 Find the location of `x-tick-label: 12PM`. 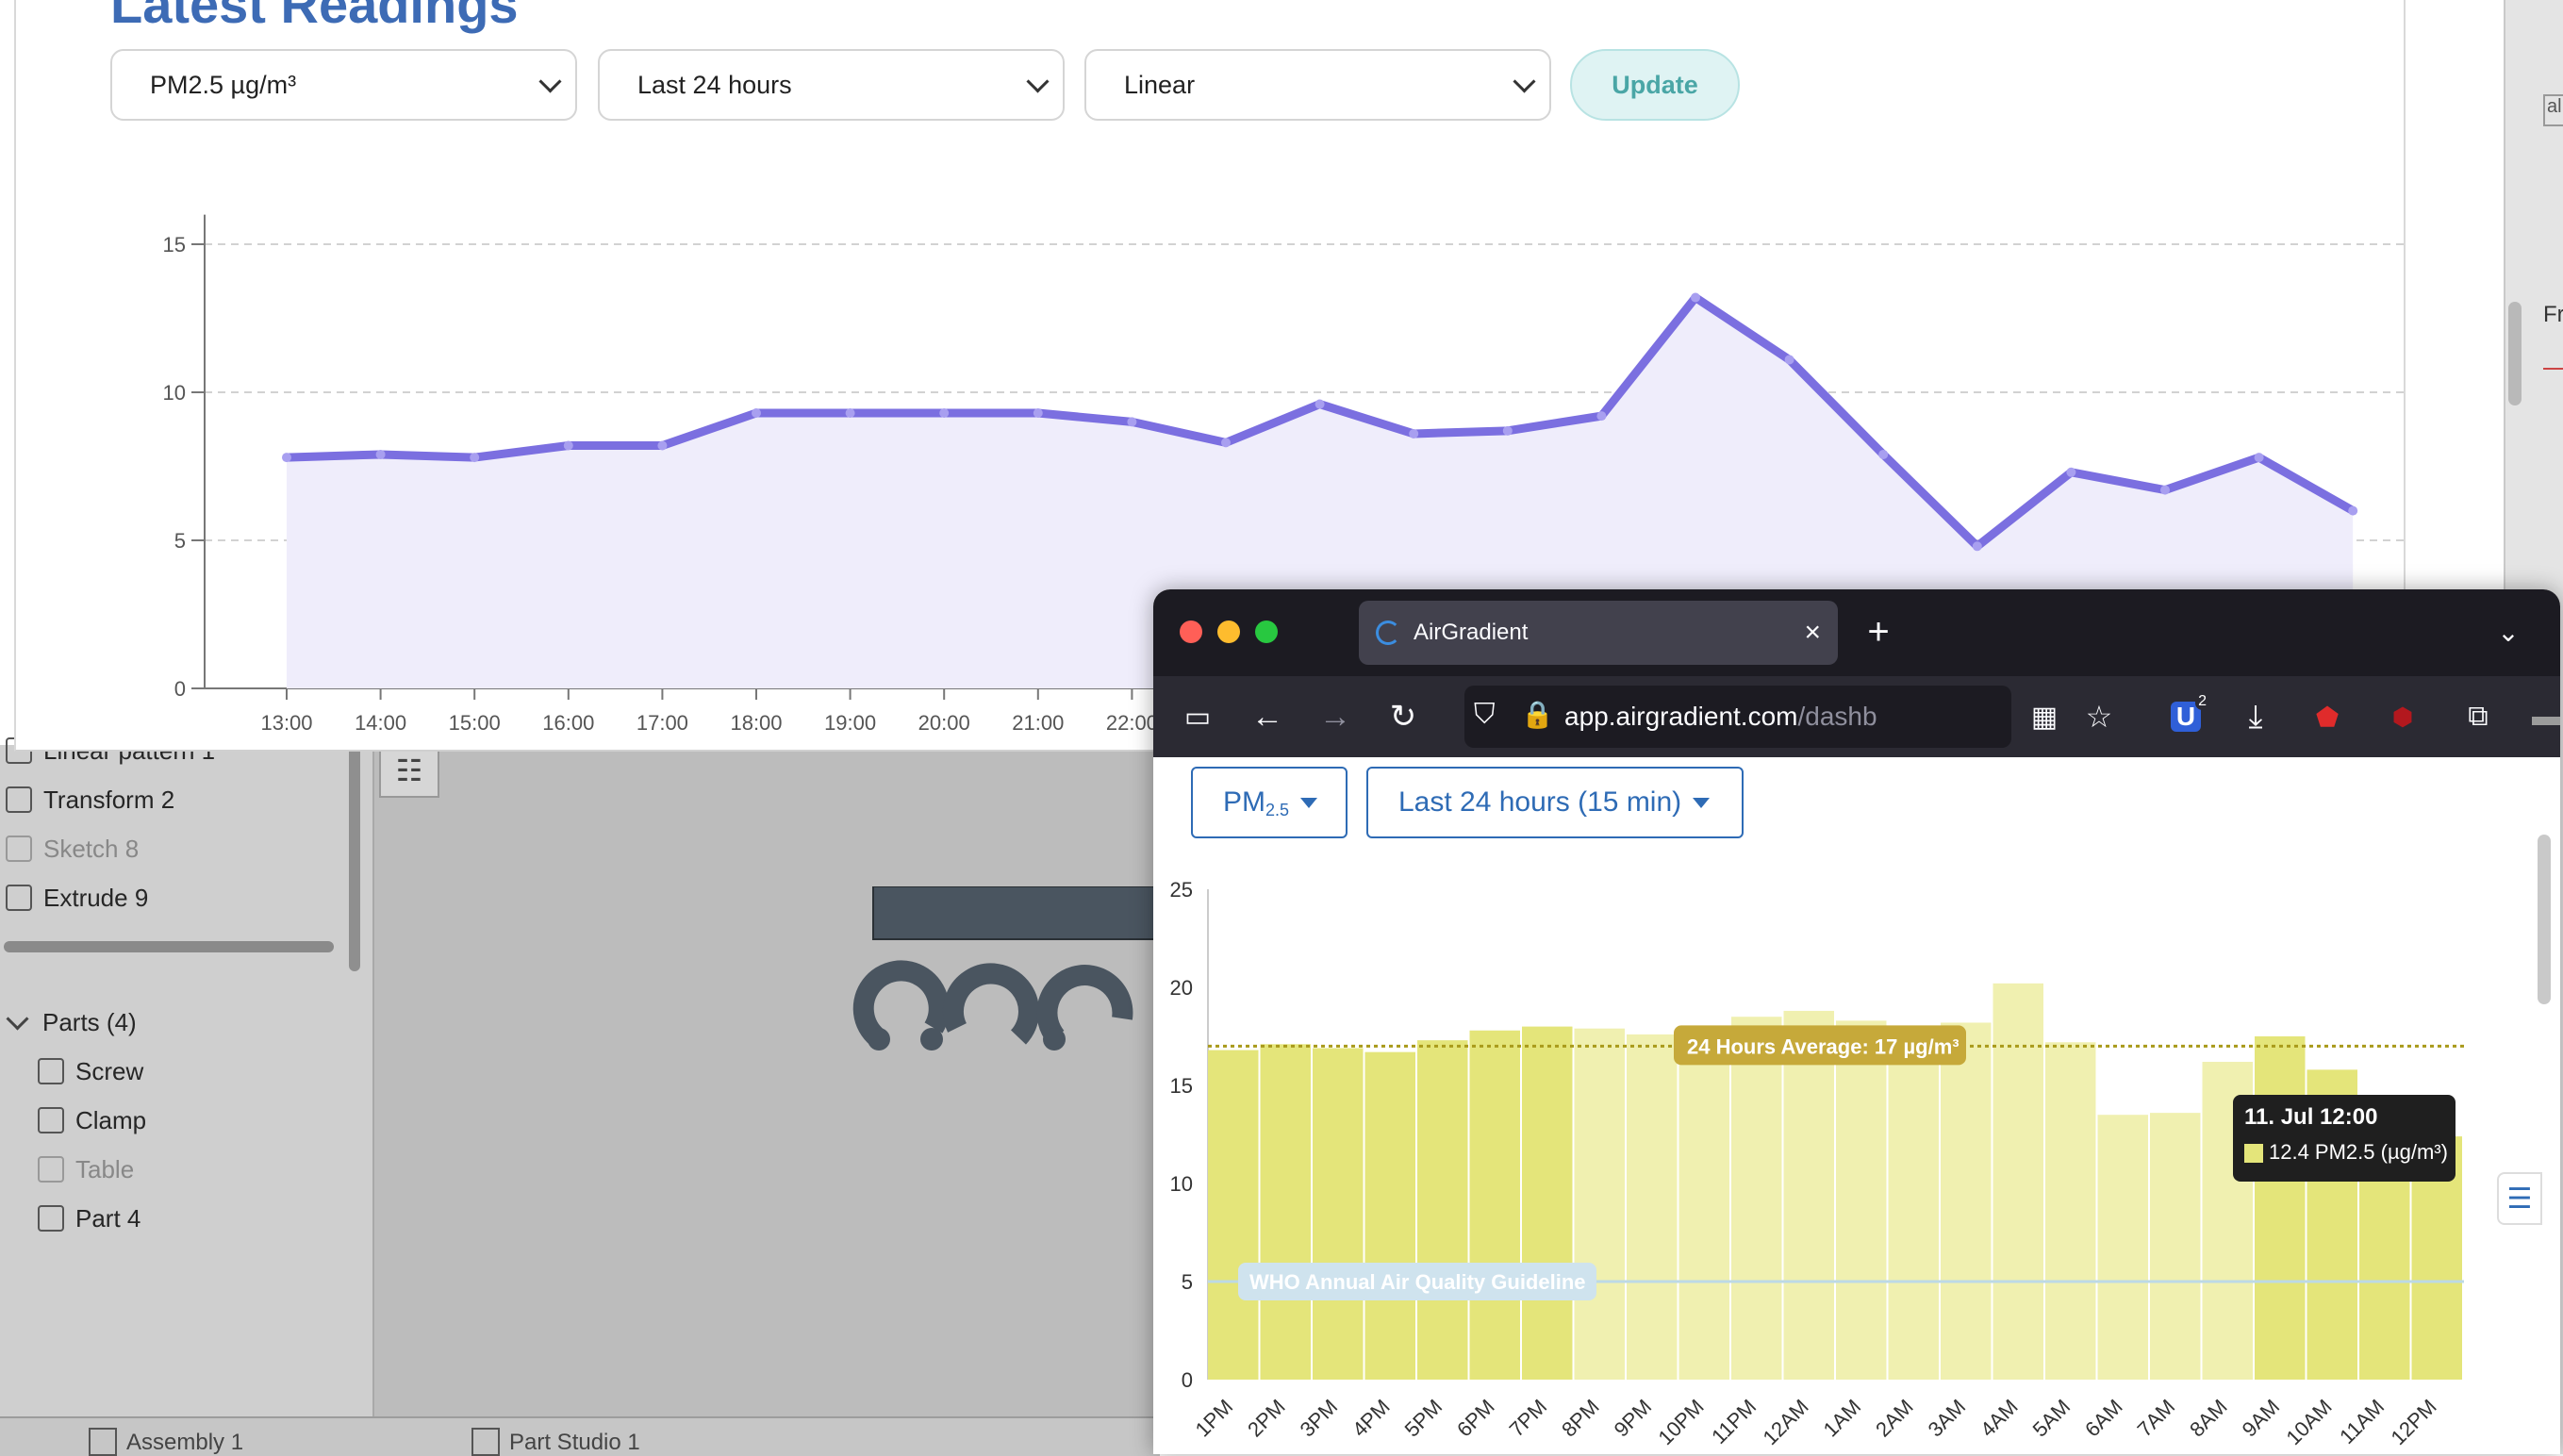

x-tick-label: 12PM is located at coordinates (2413, 1422).